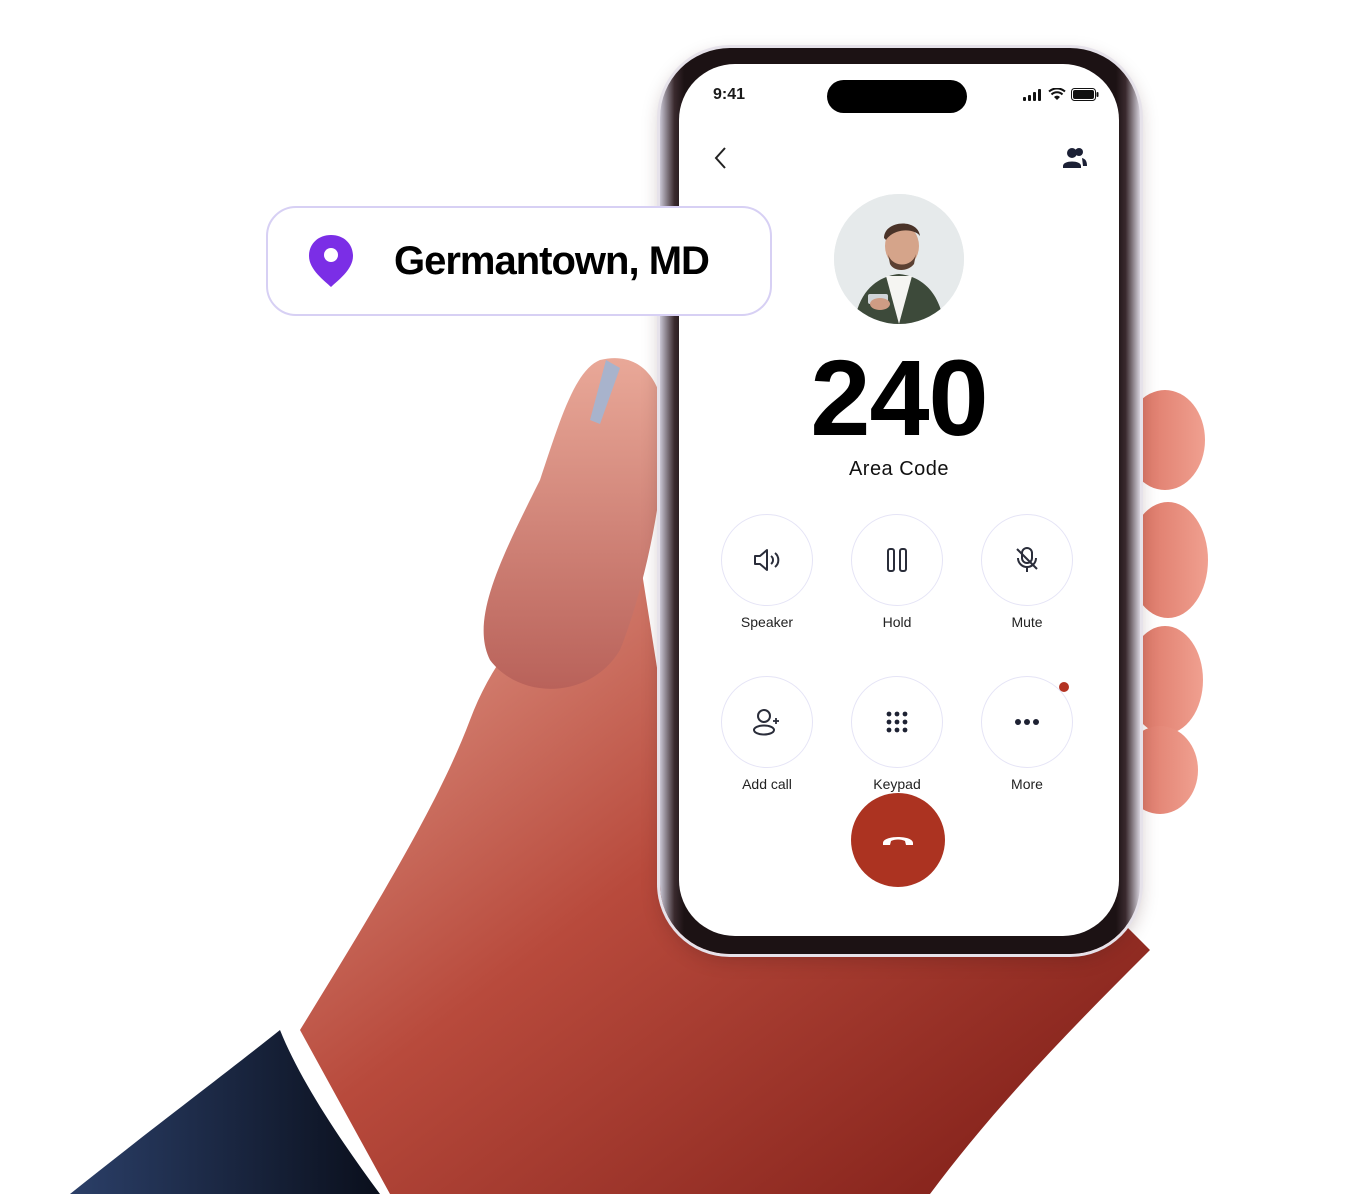 This screenshot has width=1350, height=1194. What do you see at coordinates (767, 622) in the screenshot?
I see `speaker-label: Speaker` at bounding box center [767, 622].